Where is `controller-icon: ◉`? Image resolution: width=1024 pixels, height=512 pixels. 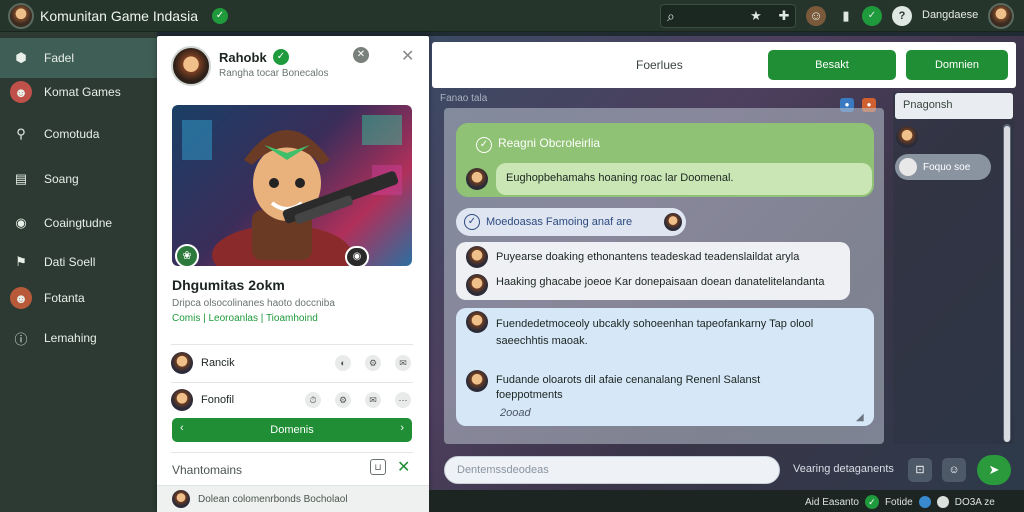
controller-icon: ◉ is located at coordinates (357, 257).